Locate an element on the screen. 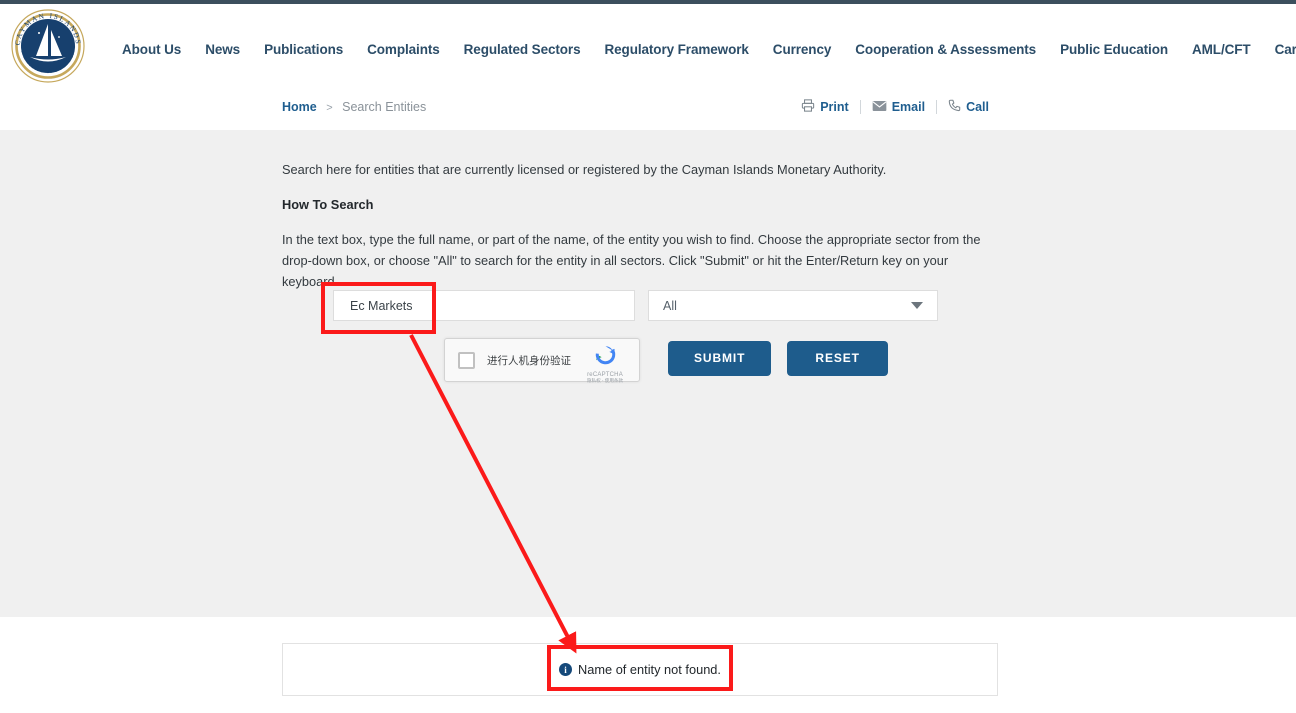 The image size is (1296, 713). not-found-message: i Name of entity not found. is located at coordinates (640, 669).